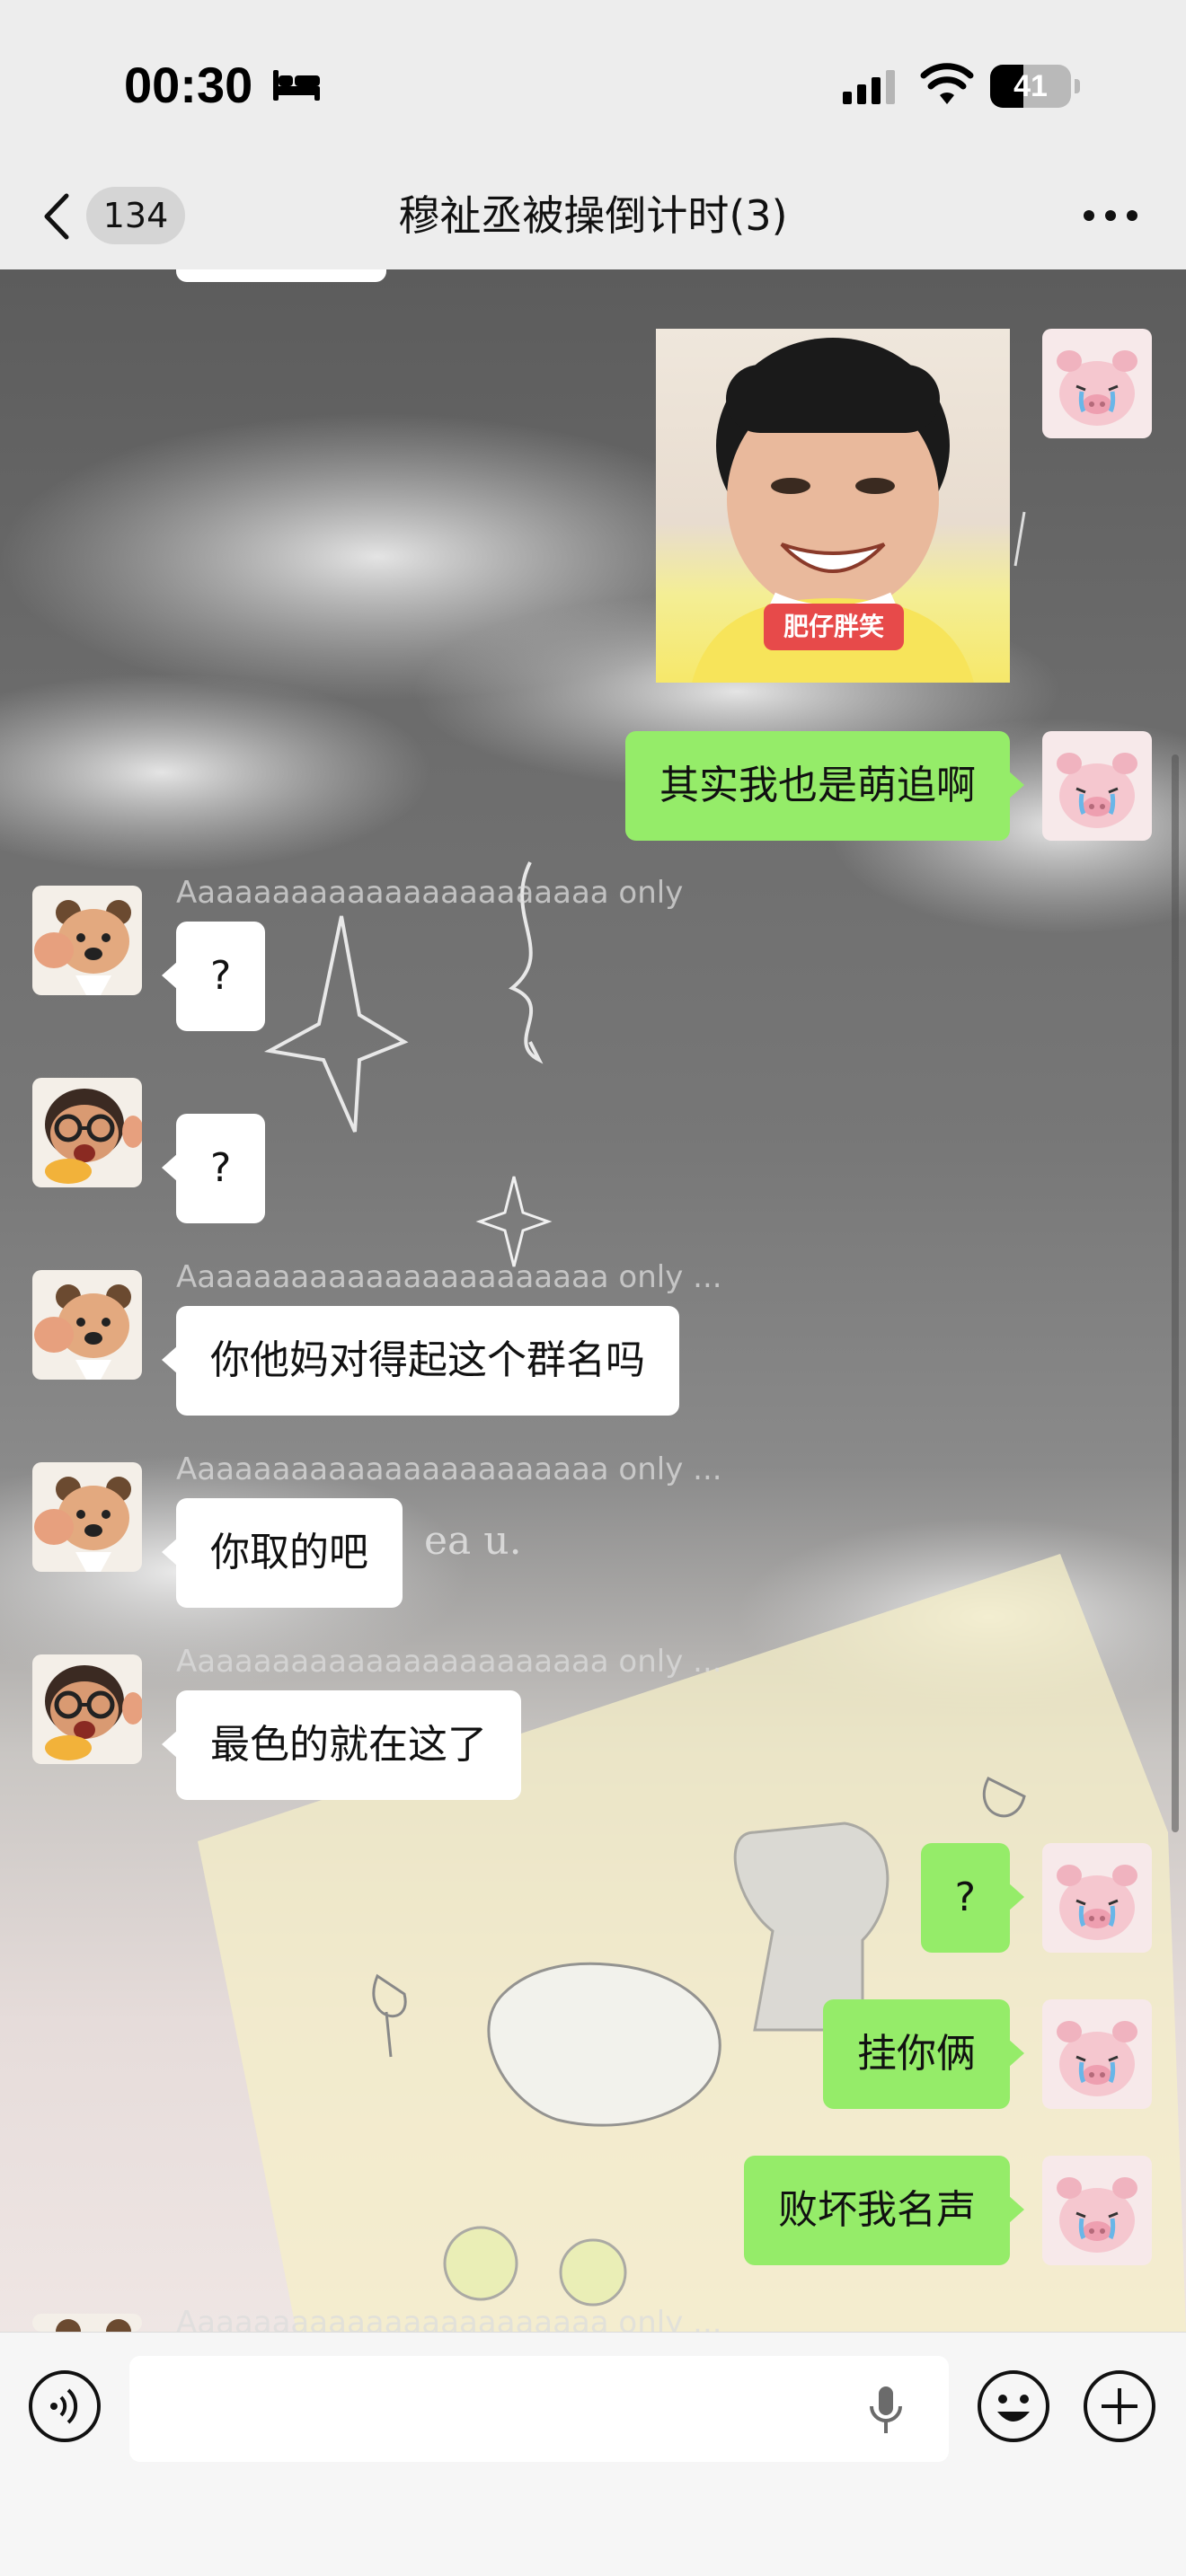 The height and width of the screenshot is (2576, 1186). Describe the element at coordinates (869, 87) in the screenshot. I see `cellular-signal-icon` at that location.